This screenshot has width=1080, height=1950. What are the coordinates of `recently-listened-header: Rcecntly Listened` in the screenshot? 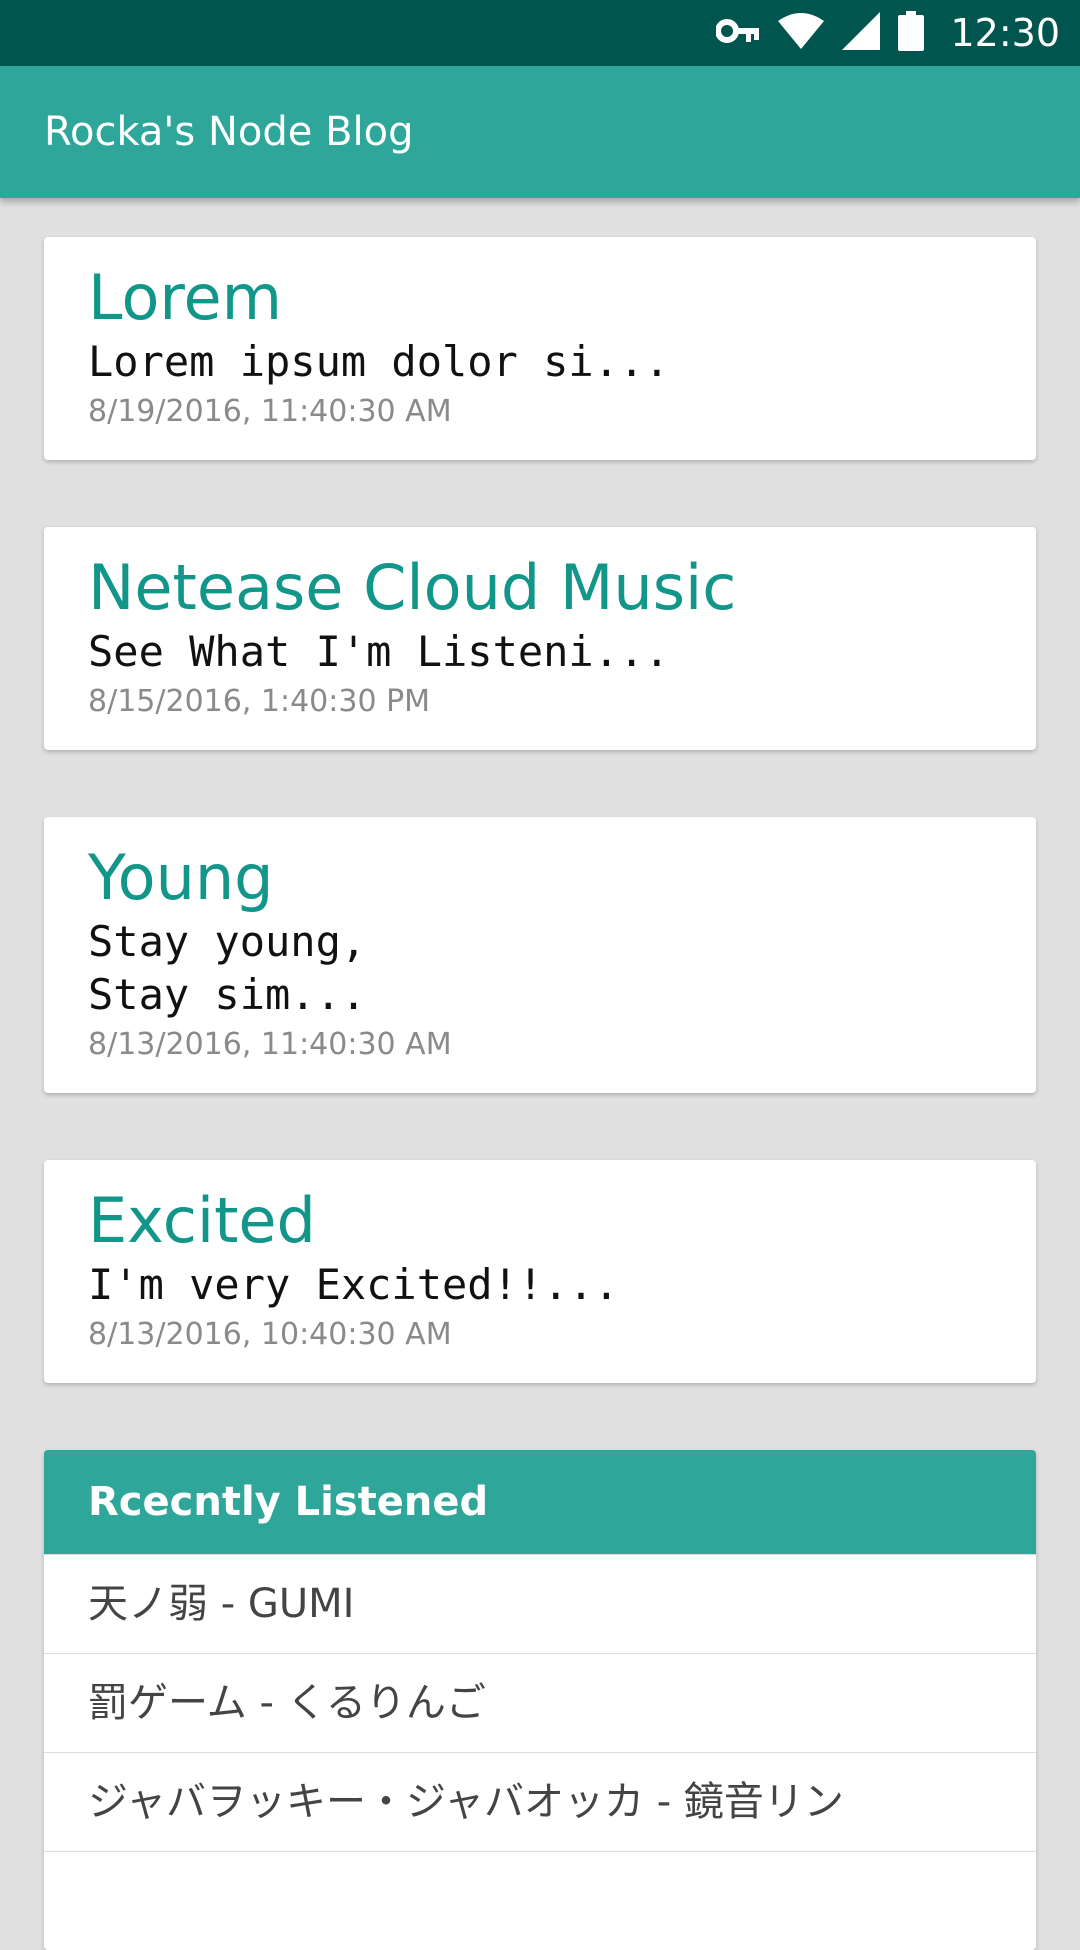 It's located at (540, 1502).